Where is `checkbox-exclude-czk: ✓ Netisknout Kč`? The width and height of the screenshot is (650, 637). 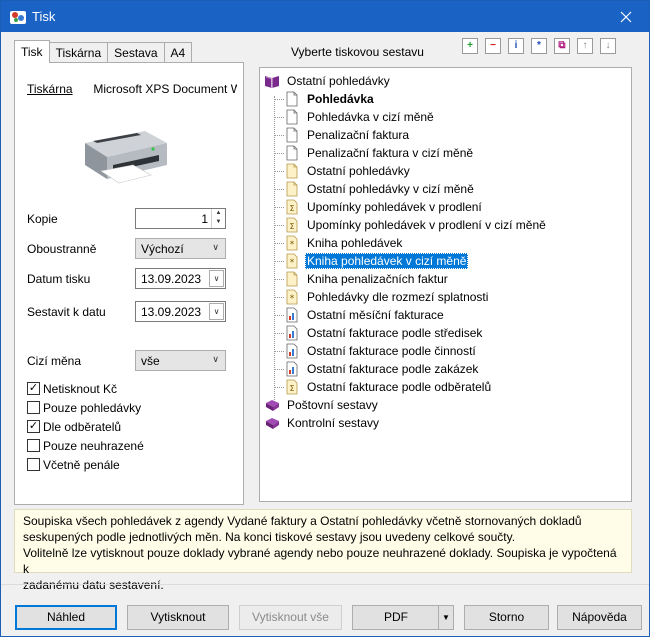
checkbox-exclude-czk: ✓ Netisknout Kč is located at coordinates (72, 388).